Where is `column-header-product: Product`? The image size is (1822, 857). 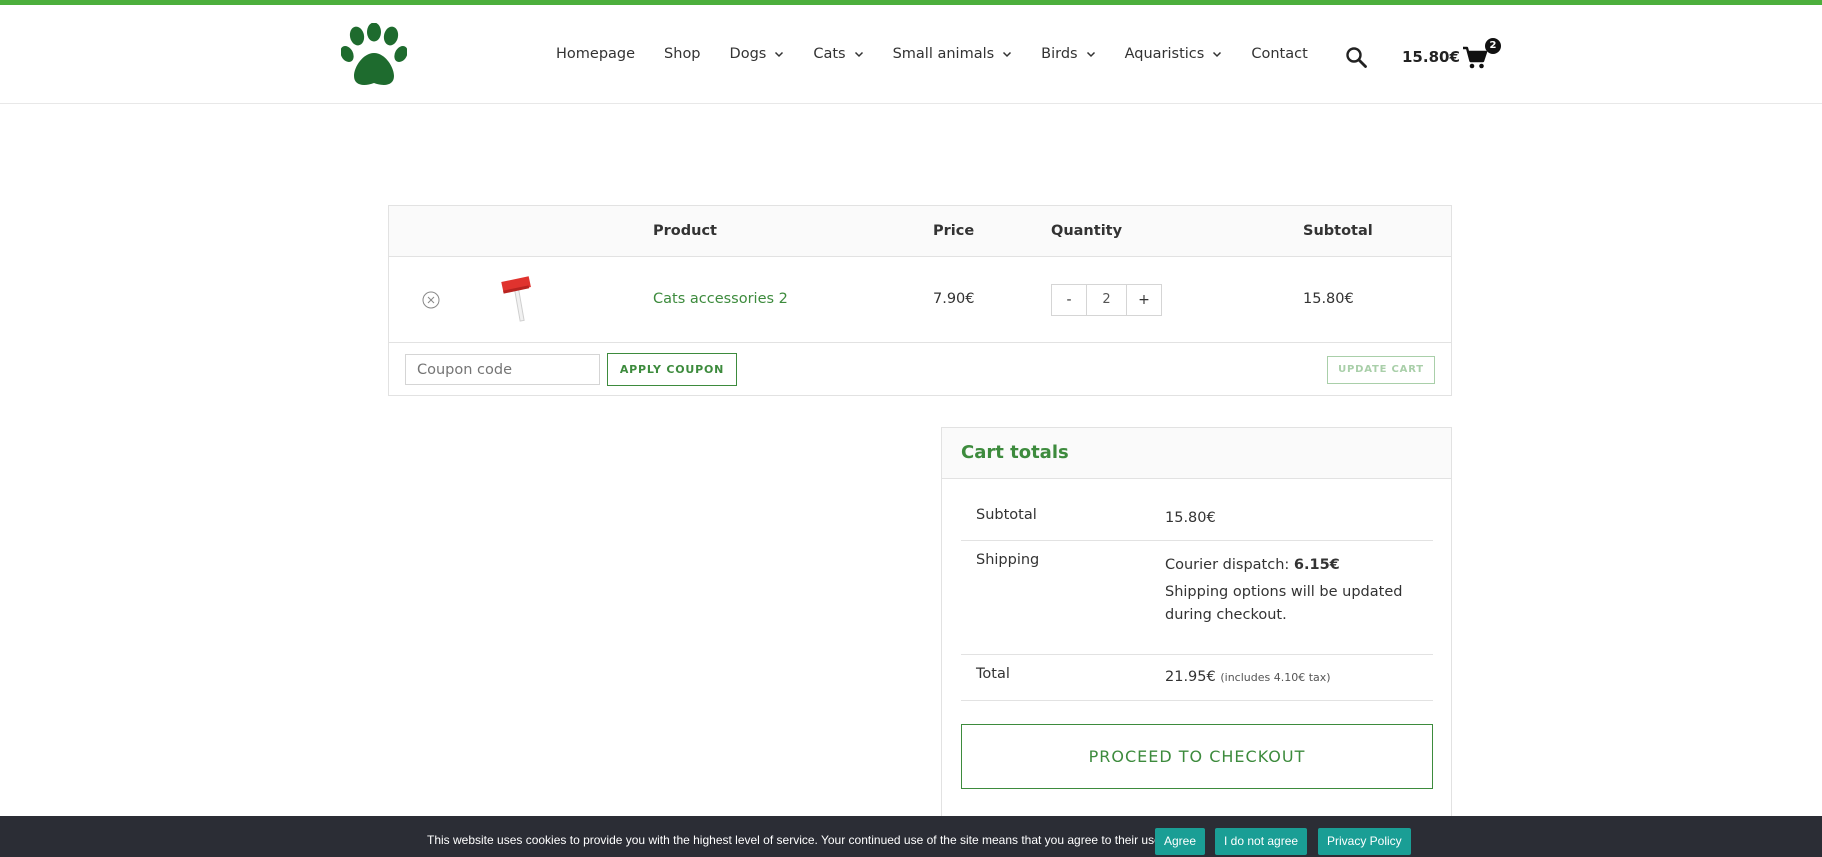 column-header-product: Product is located at coordinates (685, 231).